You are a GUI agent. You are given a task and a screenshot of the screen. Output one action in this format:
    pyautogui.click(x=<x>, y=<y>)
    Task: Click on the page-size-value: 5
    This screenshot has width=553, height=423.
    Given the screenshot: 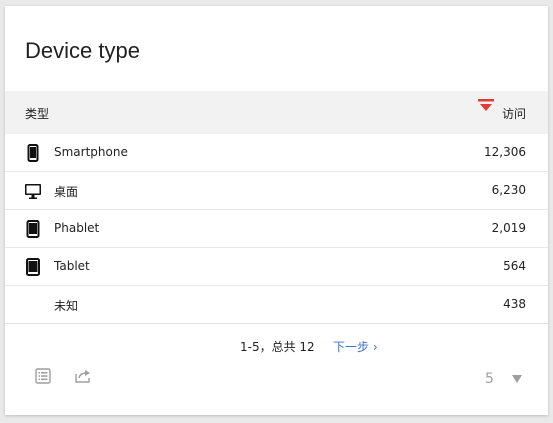 What is the action you would take?
    pyautogui.click(x=489, y=379)
    